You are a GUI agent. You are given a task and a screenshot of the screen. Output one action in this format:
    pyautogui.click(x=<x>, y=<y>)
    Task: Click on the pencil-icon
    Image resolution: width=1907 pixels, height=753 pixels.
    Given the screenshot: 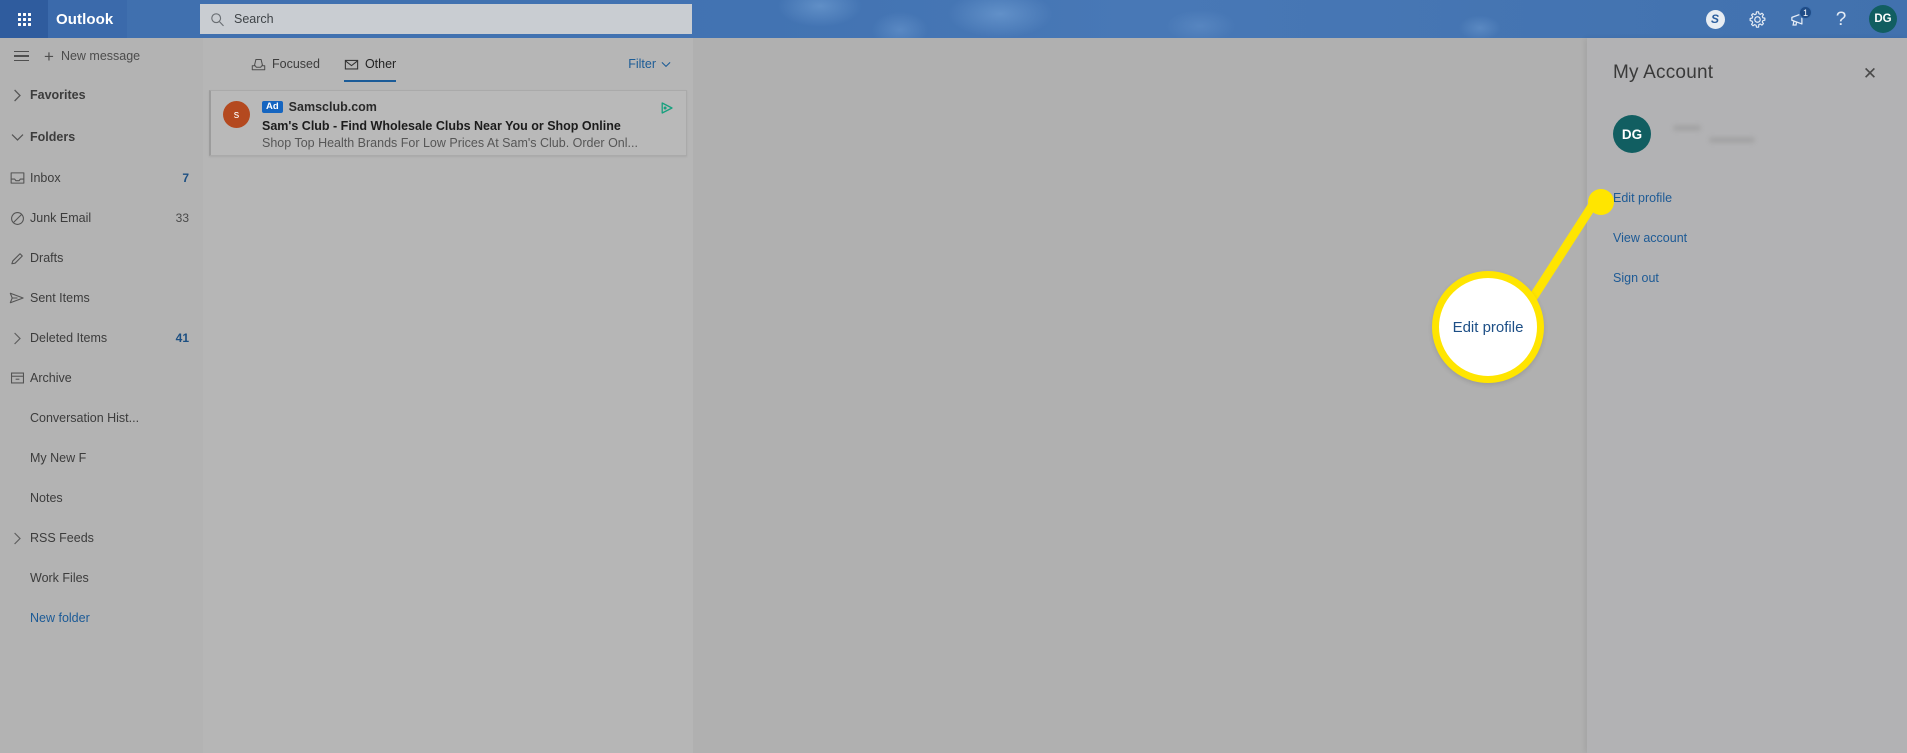 What is the action you would take?
    pyautogui.click(x=17, y=258)
    